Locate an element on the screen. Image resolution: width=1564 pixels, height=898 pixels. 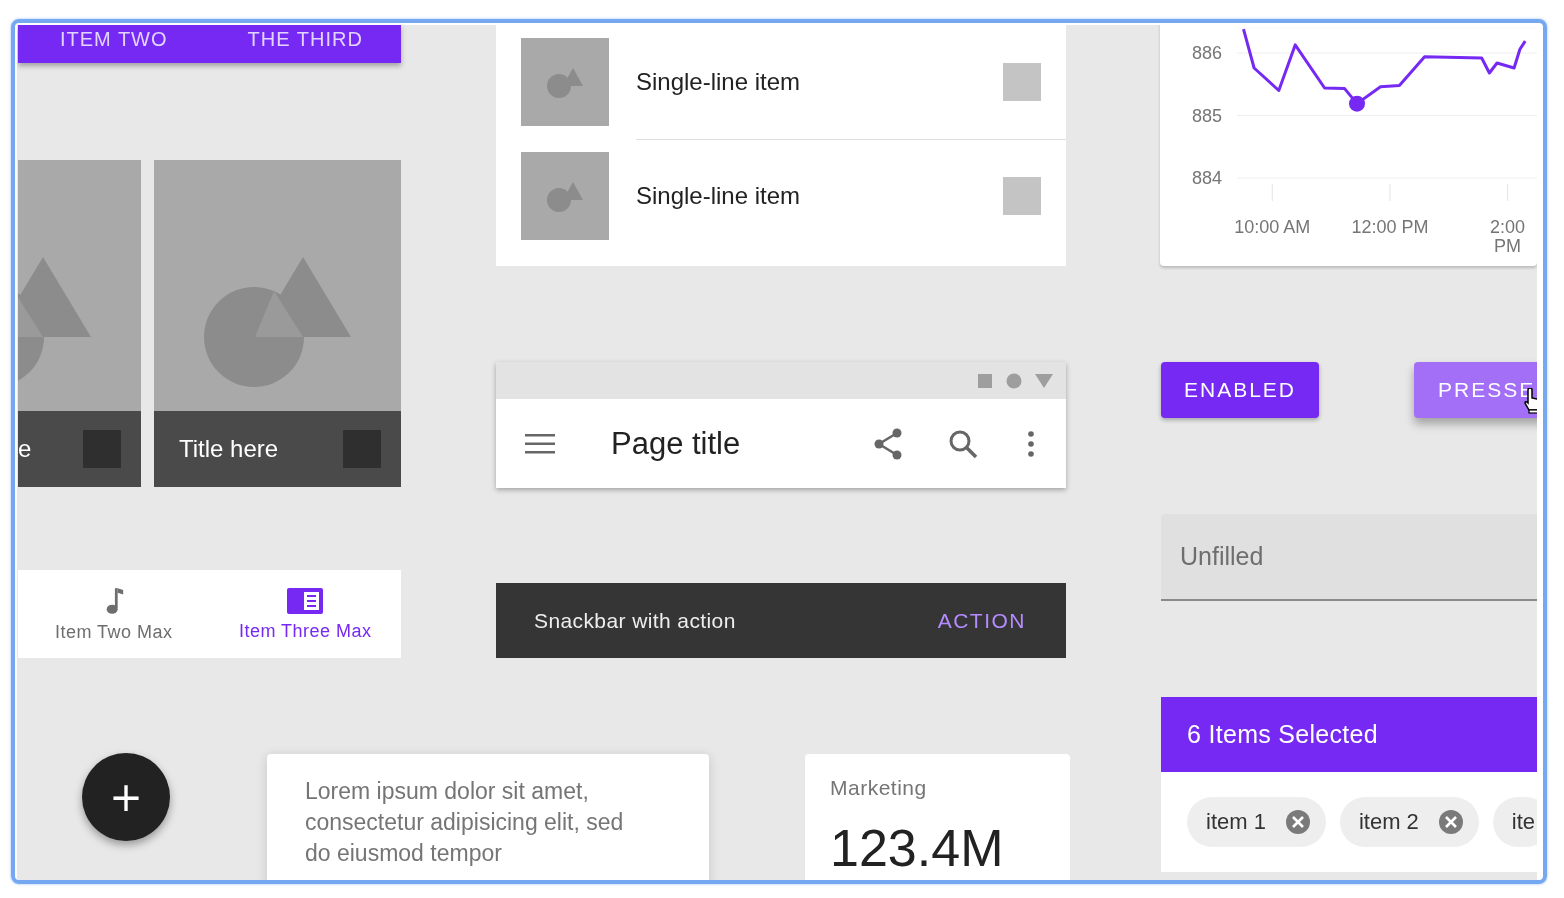
stat-value: 123.4M is located at coordinates (917, 848).